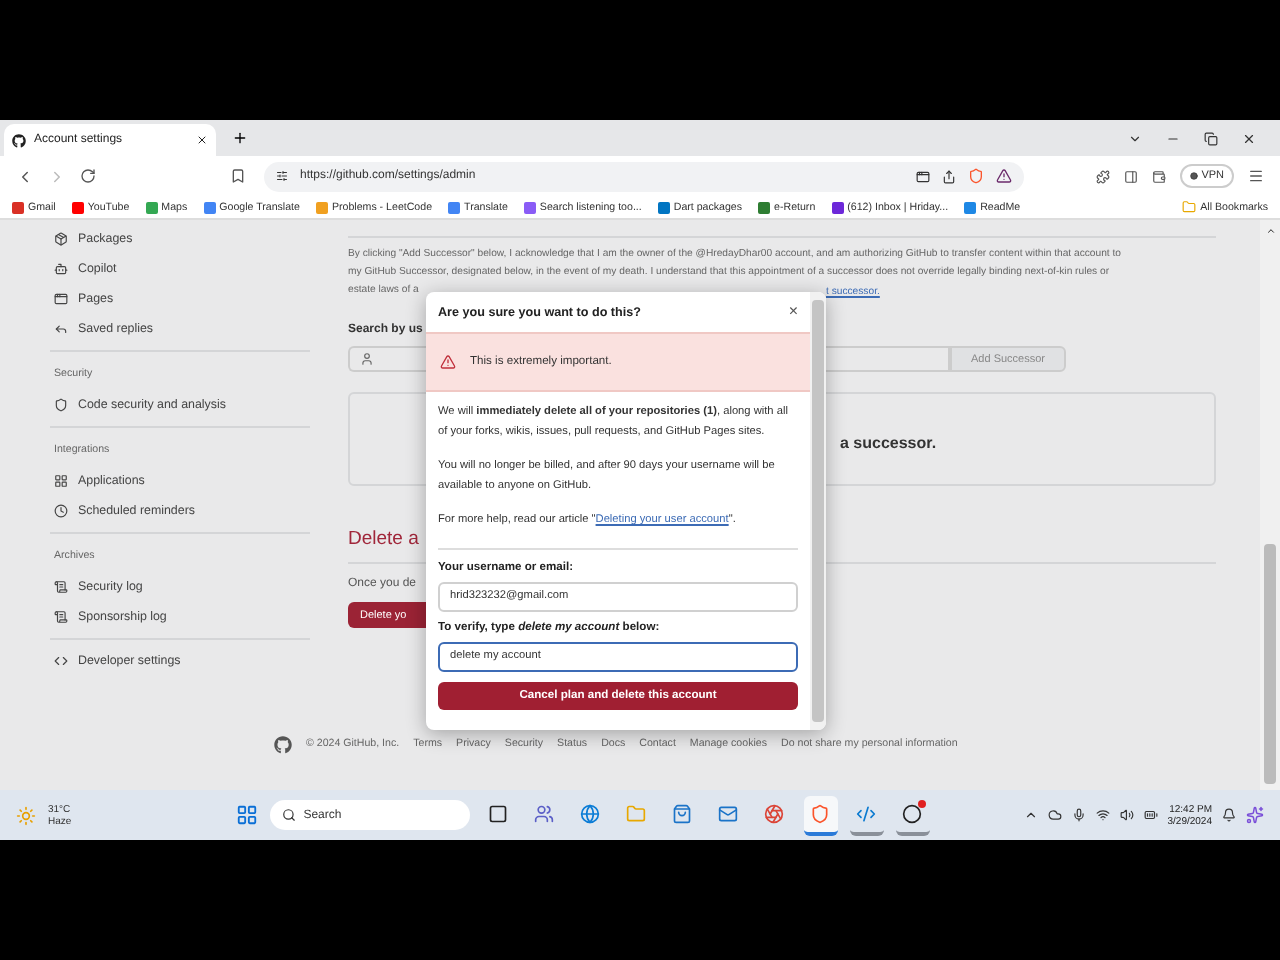  Describe the element at coordinates (1054, 815) in the screenshot. I see `cloud-icon` at that location.